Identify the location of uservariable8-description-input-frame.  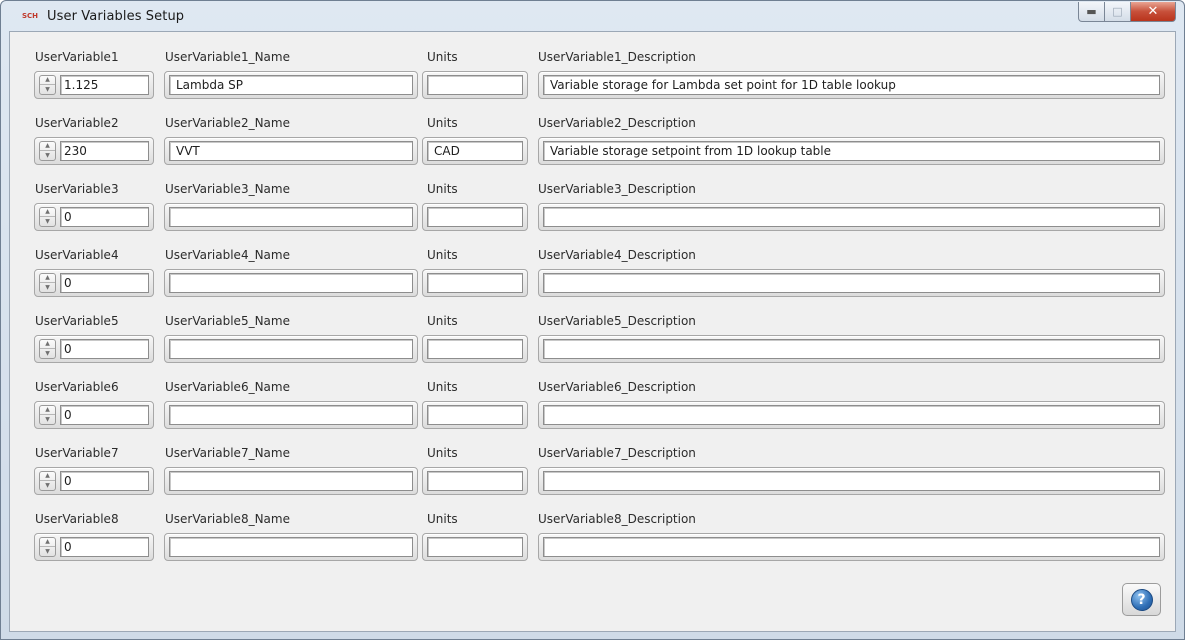
(851, 547).